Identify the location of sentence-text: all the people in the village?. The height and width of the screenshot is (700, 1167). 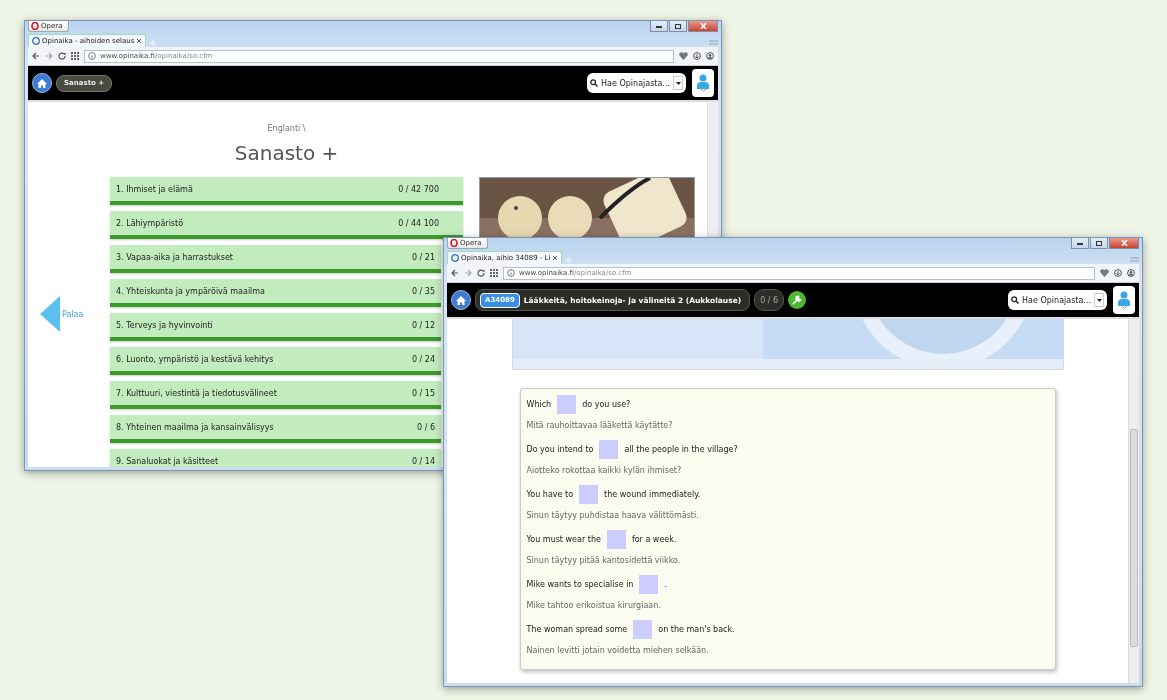
(681, 449).